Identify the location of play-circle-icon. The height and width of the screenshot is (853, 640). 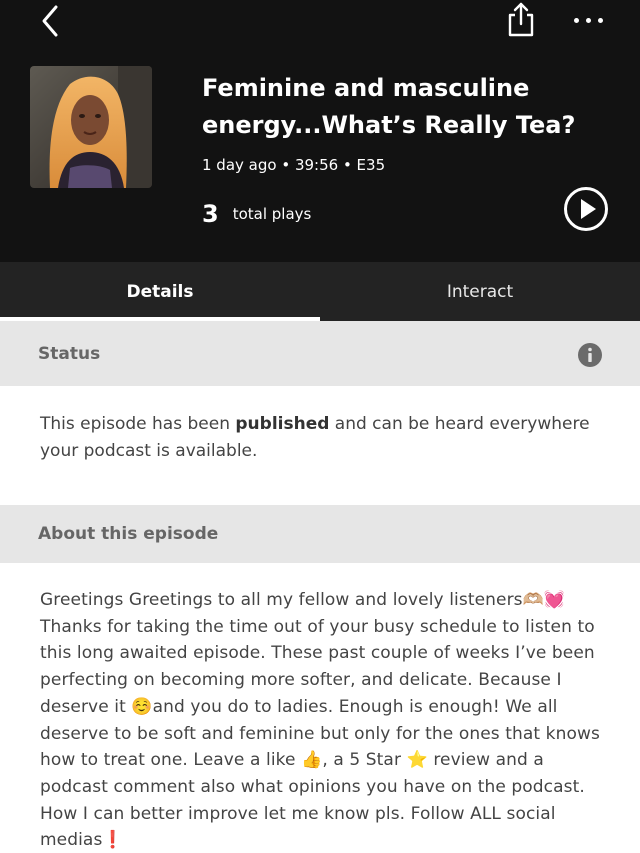
(586, 209).